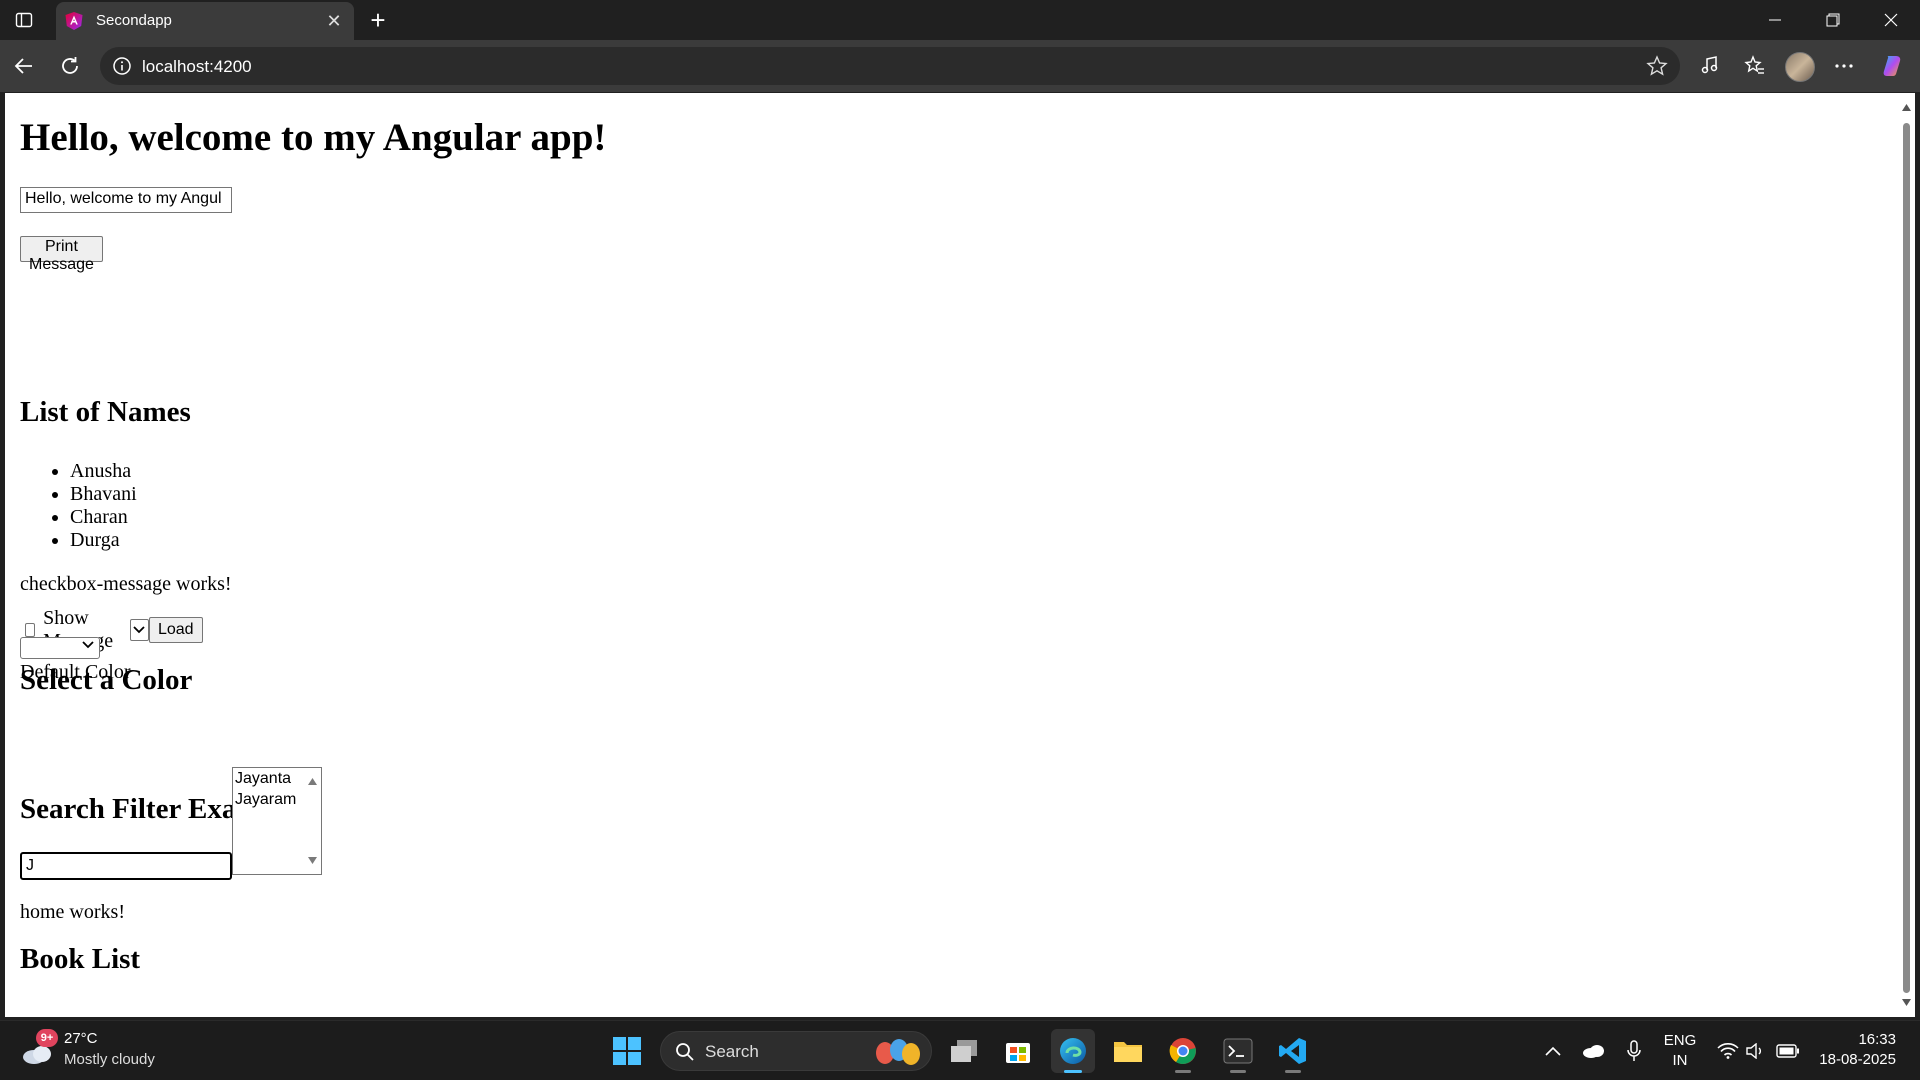 The width and height of the screenshot is (1920, 1080). Describe the element at coordinates (105, 412) in the screenshot. I see `names-heading: List of Names` at that location.